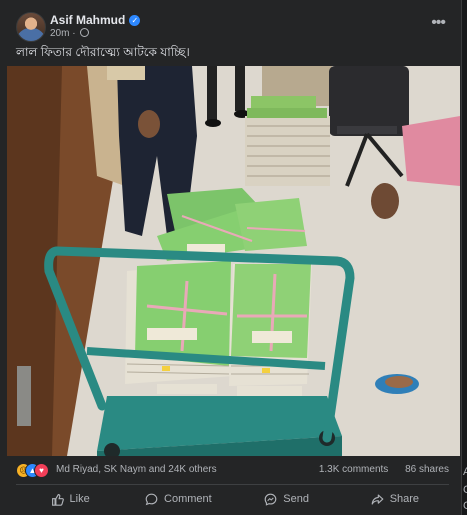  Describe the element at coordinates (57, 499) in the screenshot. I see `thumbs-up-icon` at that location.